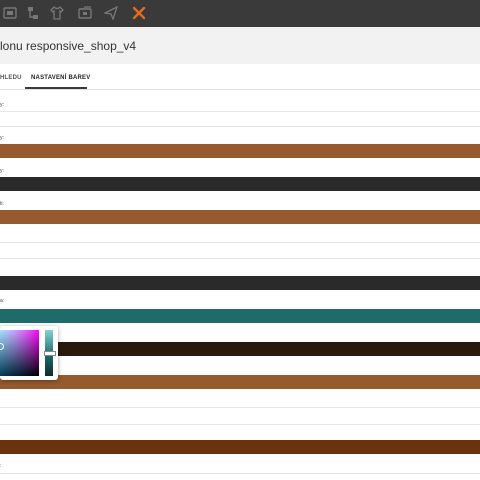  What do you see at coordinates (2, 301) in the screenshot?
I see `row-label: a:` at bounding box center [2, 301].